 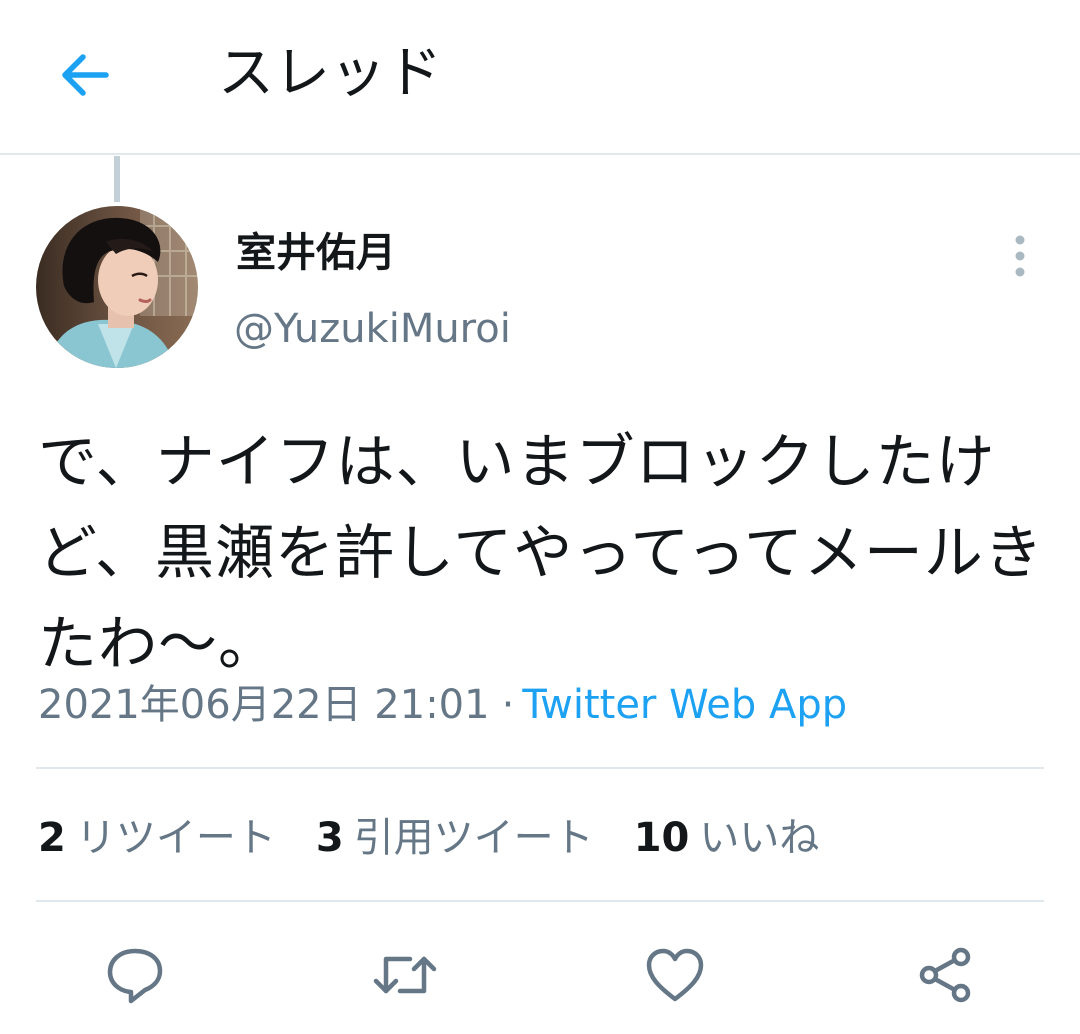 I want to click on thread-connector-line, so click(x=117, y=179).